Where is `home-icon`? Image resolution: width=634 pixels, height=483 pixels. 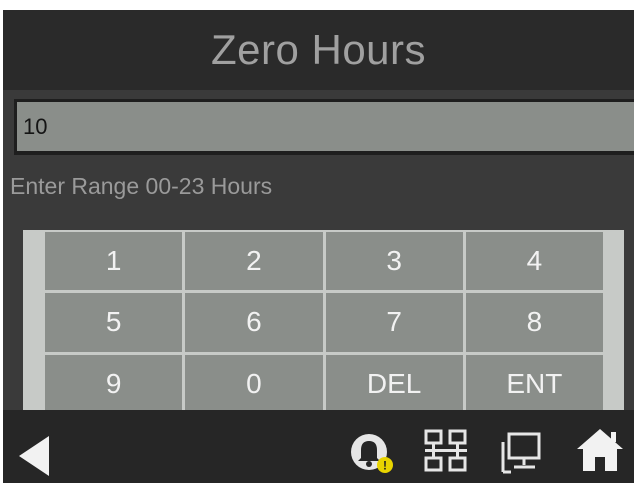
home-icon is located at coordinates (600, 450).